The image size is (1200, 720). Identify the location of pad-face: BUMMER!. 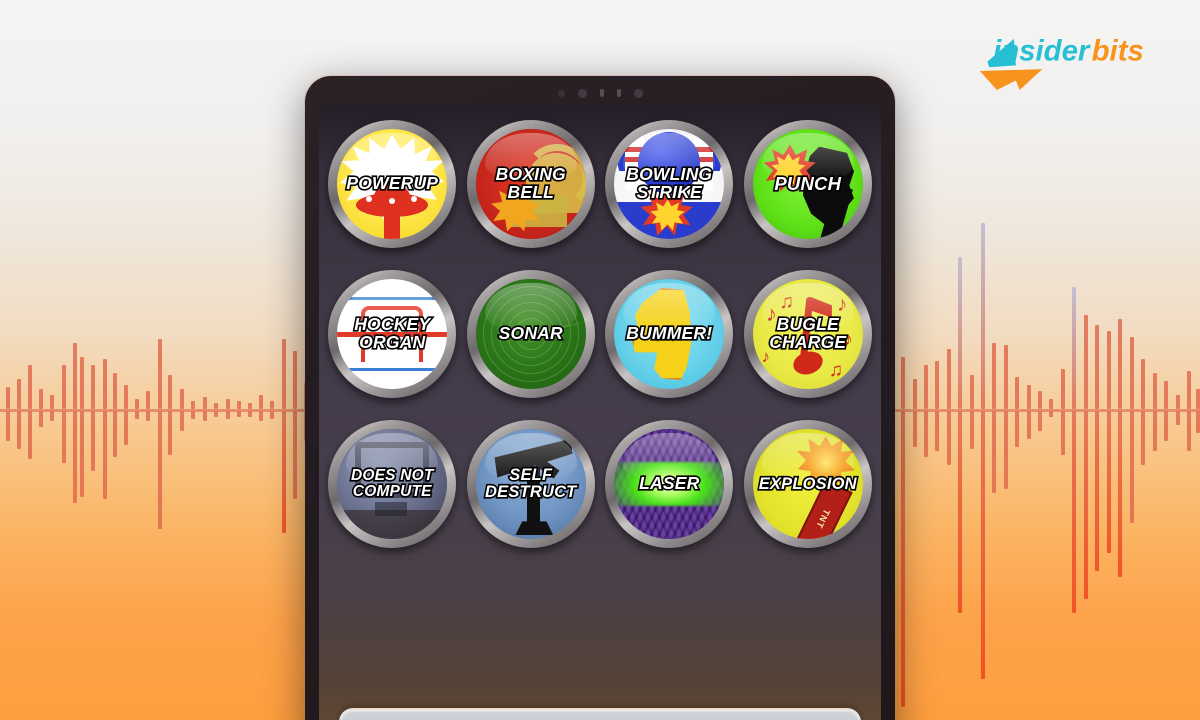
(669, 334).